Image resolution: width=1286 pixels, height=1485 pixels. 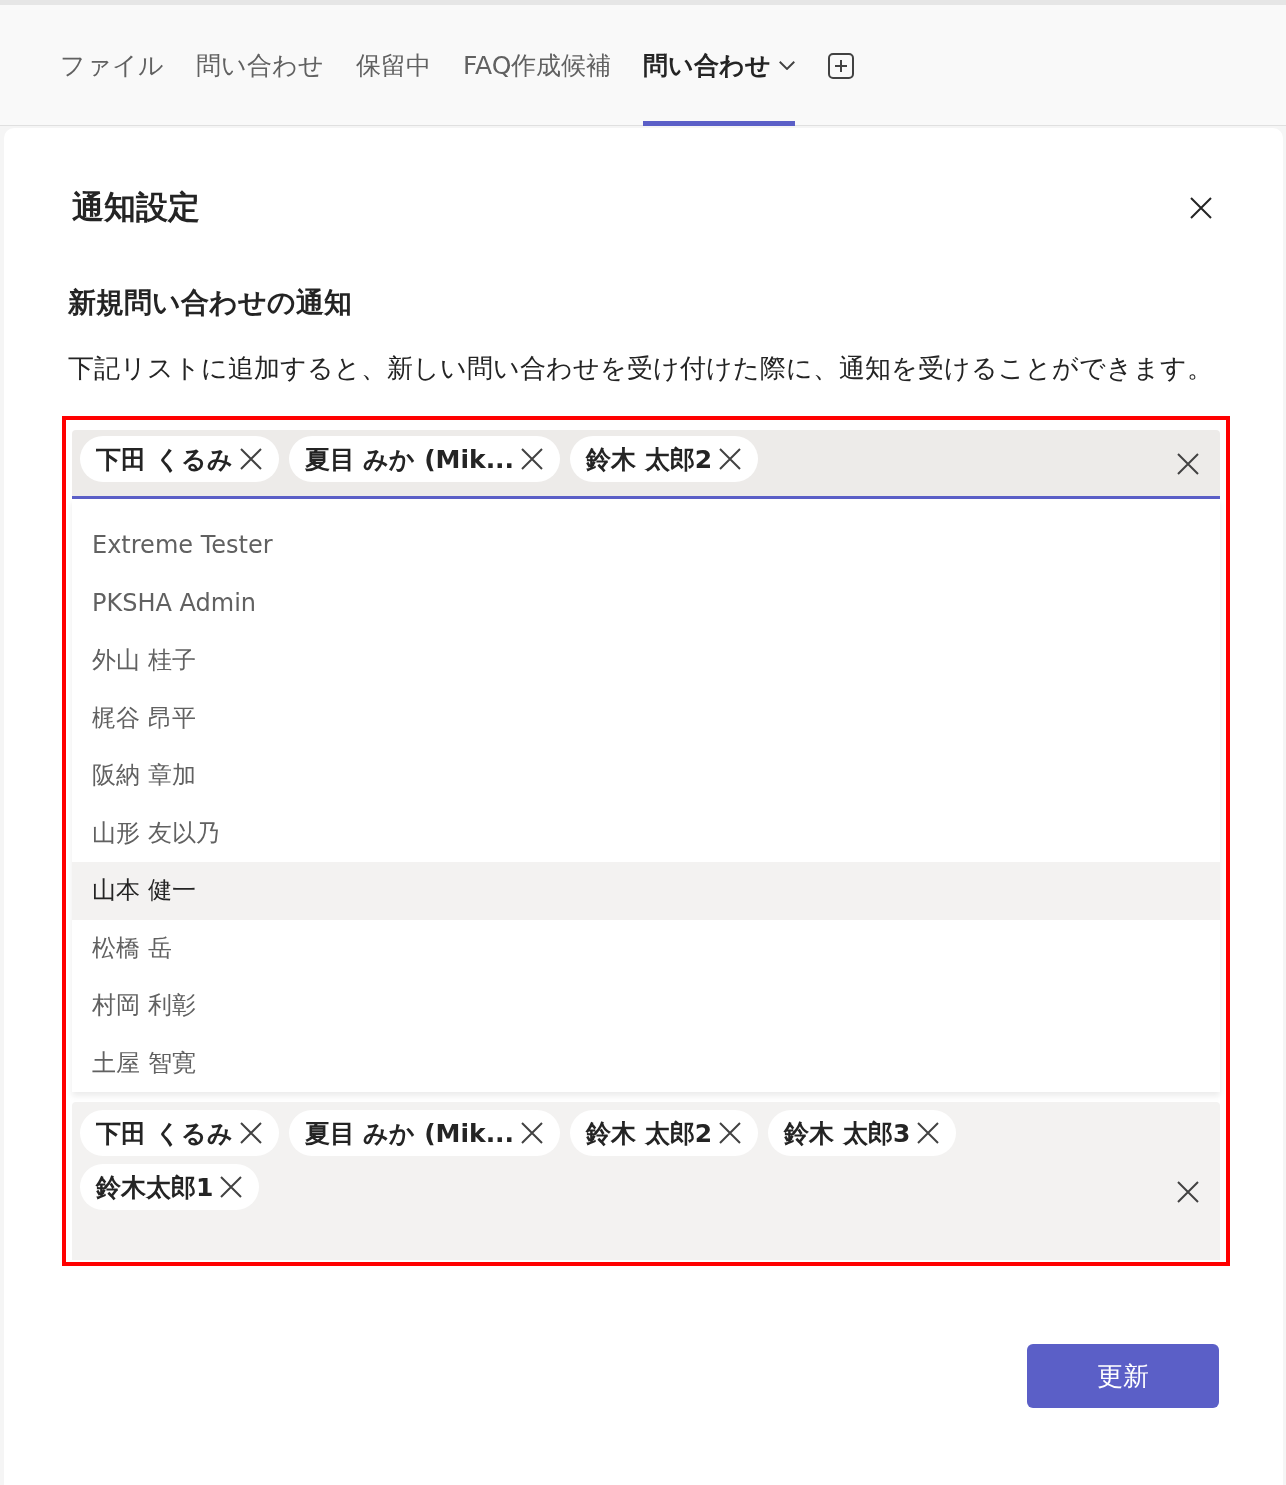 What do you see at coordinates (1123, 1376) in the screenshot?
I see `update-button: 更新` at bounding box center [1123, 1376].